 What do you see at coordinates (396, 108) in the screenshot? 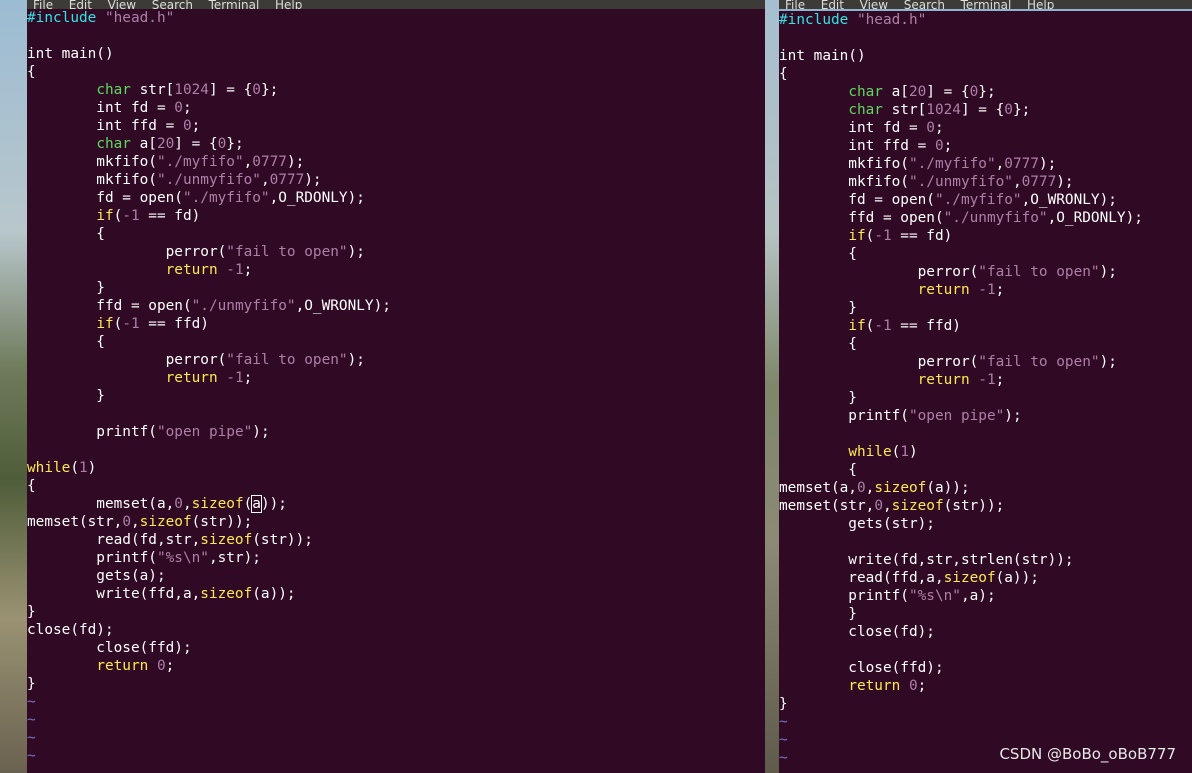
I see `code-line: int fd = 0;` at bounding box center [396, 108].